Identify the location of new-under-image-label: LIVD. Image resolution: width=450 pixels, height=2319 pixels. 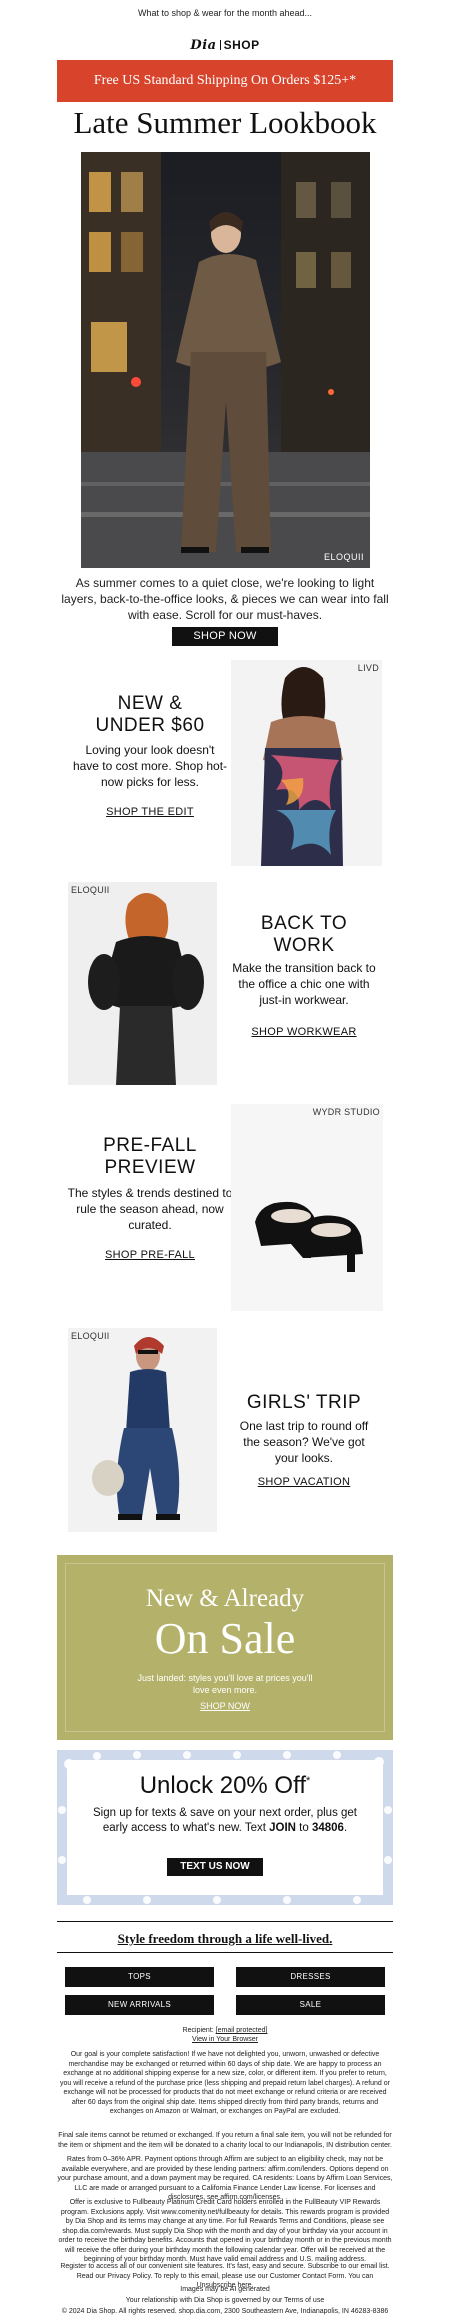
(368, 668).